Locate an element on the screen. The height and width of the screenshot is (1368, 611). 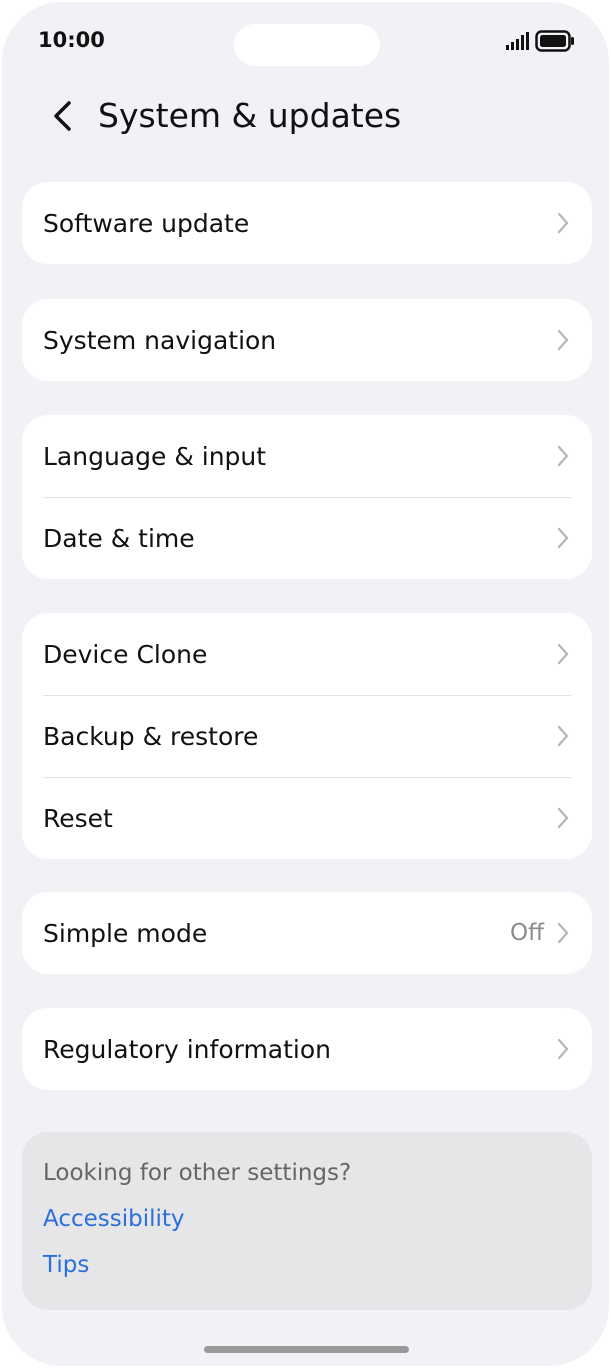
settings-group-language: Language & input Date & time is located at coordinates (307, 497).